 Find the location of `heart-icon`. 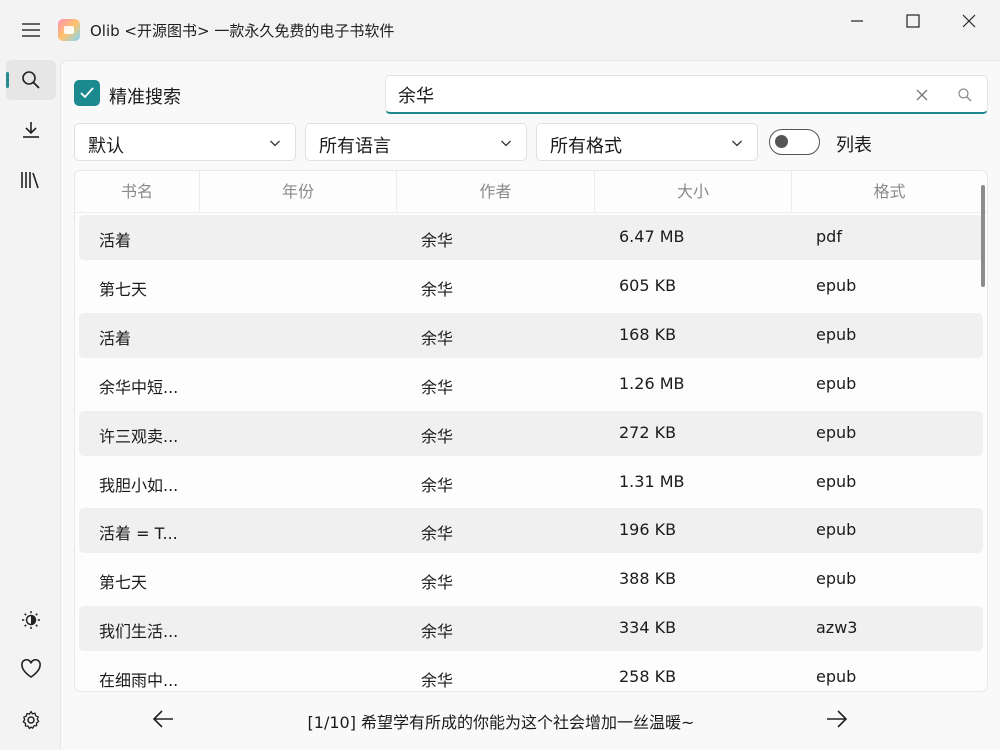

heart-icon is located at coordinates (31, 669).